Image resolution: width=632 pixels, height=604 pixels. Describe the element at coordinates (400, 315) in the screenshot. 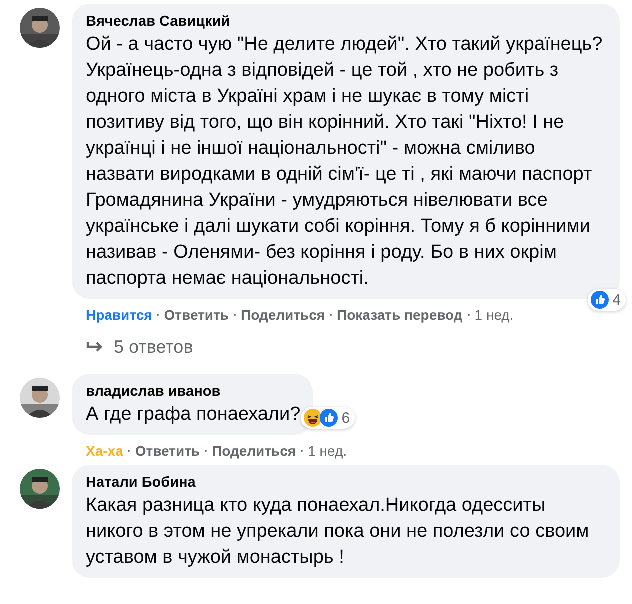

I see `action-link: Показать перевод` at that location.